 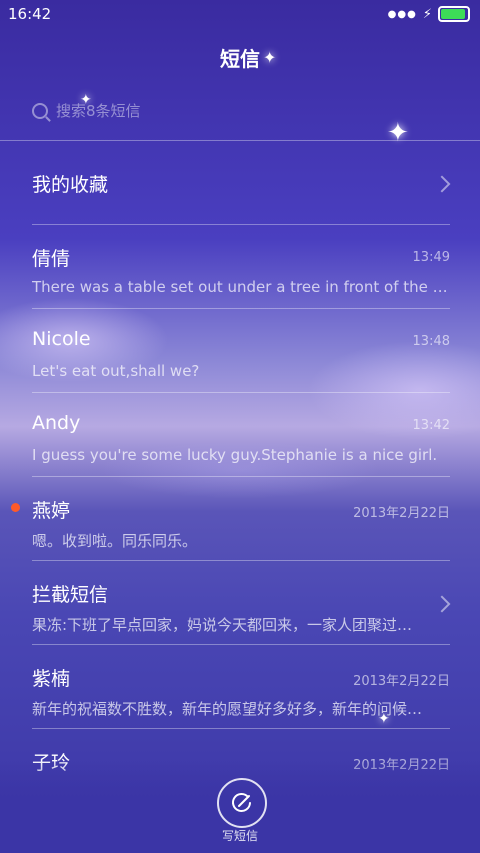 I want to click on charging-bolt-icon: ⚡, so click(x=427, y=14).